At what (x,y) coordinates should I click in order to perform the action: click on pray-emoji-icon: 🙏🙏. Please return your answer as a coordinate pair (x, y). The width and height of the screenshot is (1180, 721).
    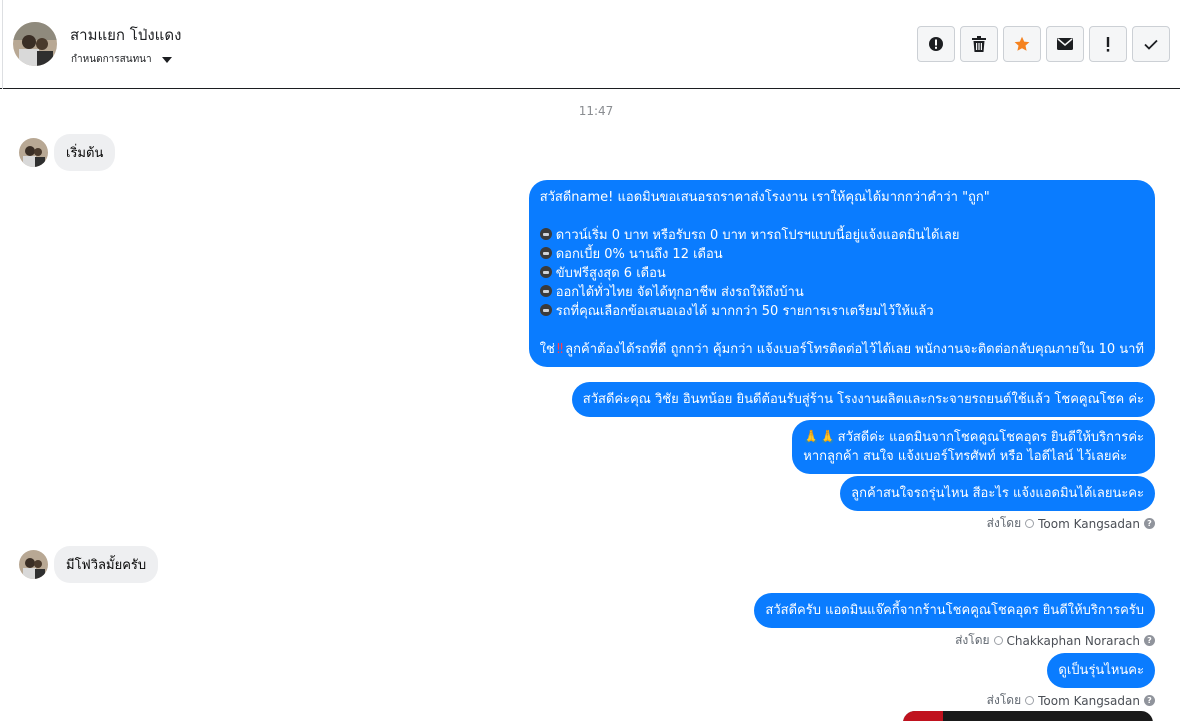
    Looking at the image, I should click on (819, 437).